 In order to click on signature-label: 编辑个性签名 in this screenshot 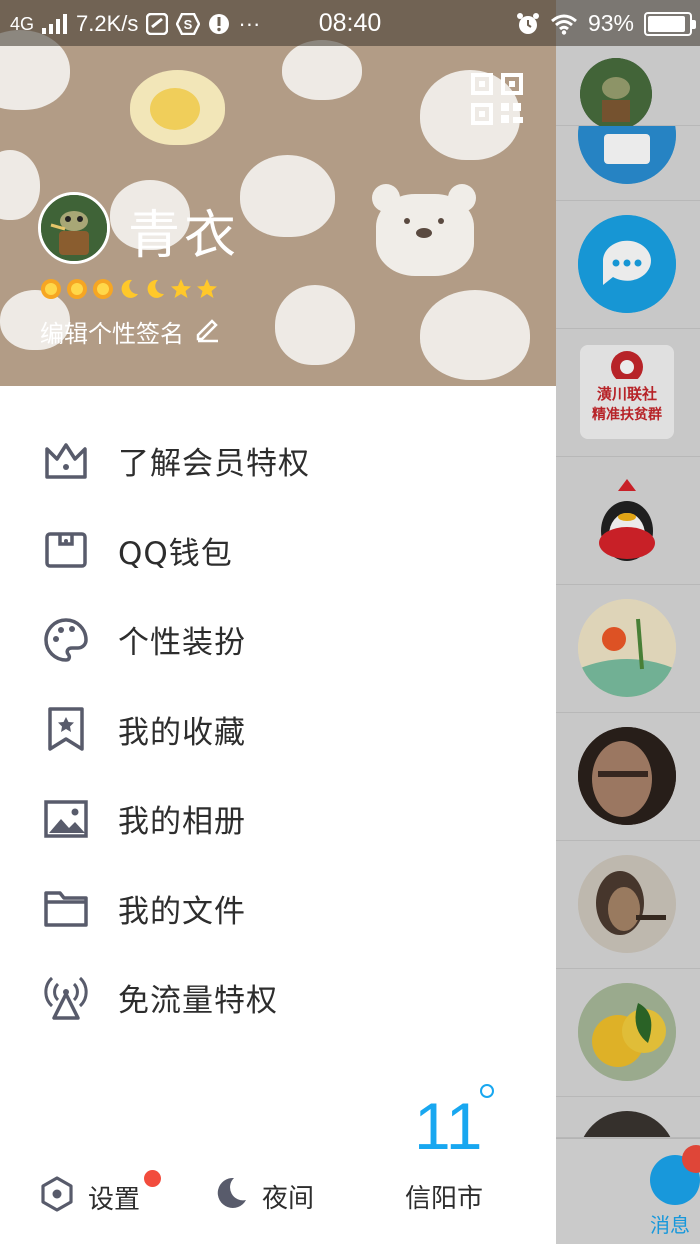, I will do `click(112, 334)`.